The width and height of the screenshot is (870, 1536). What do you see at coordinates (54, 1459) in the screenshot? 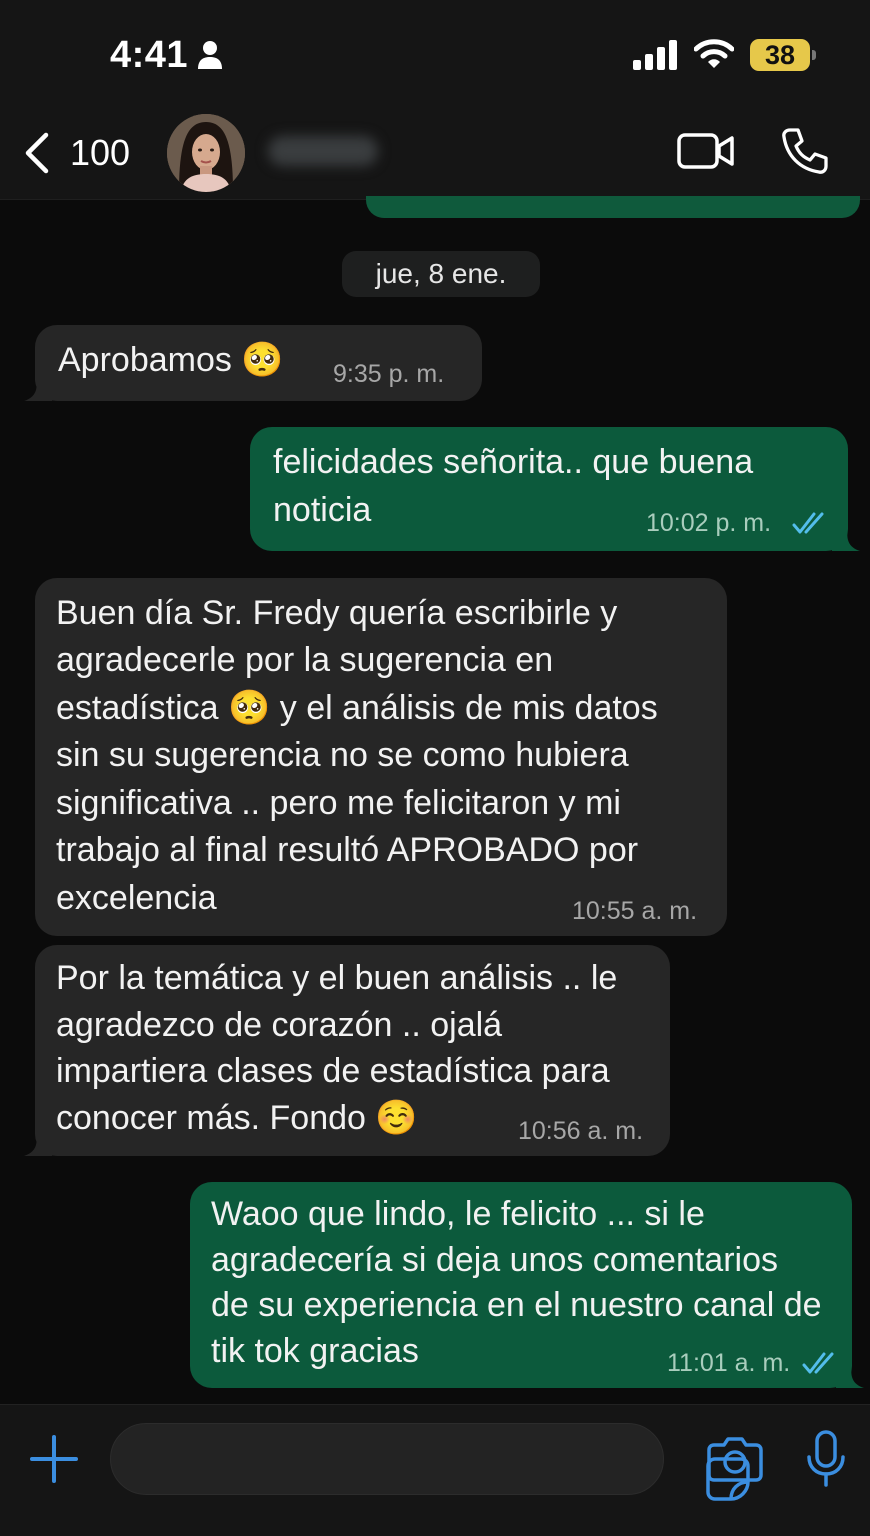
I see `plus-icon` at bounding box center [54, 1459].